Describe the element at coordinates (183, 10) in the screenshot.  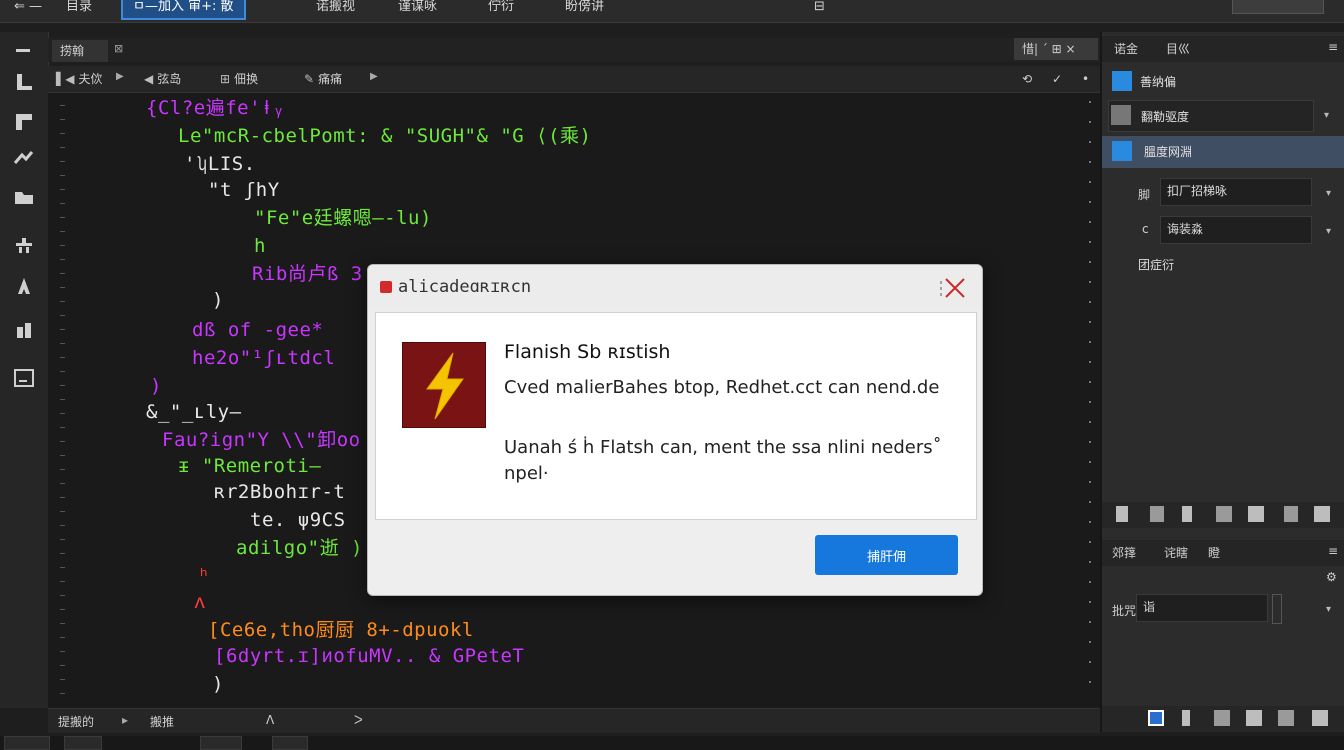
I see `menu-item-active: ㅁ—加入 审+: 散` at that location.